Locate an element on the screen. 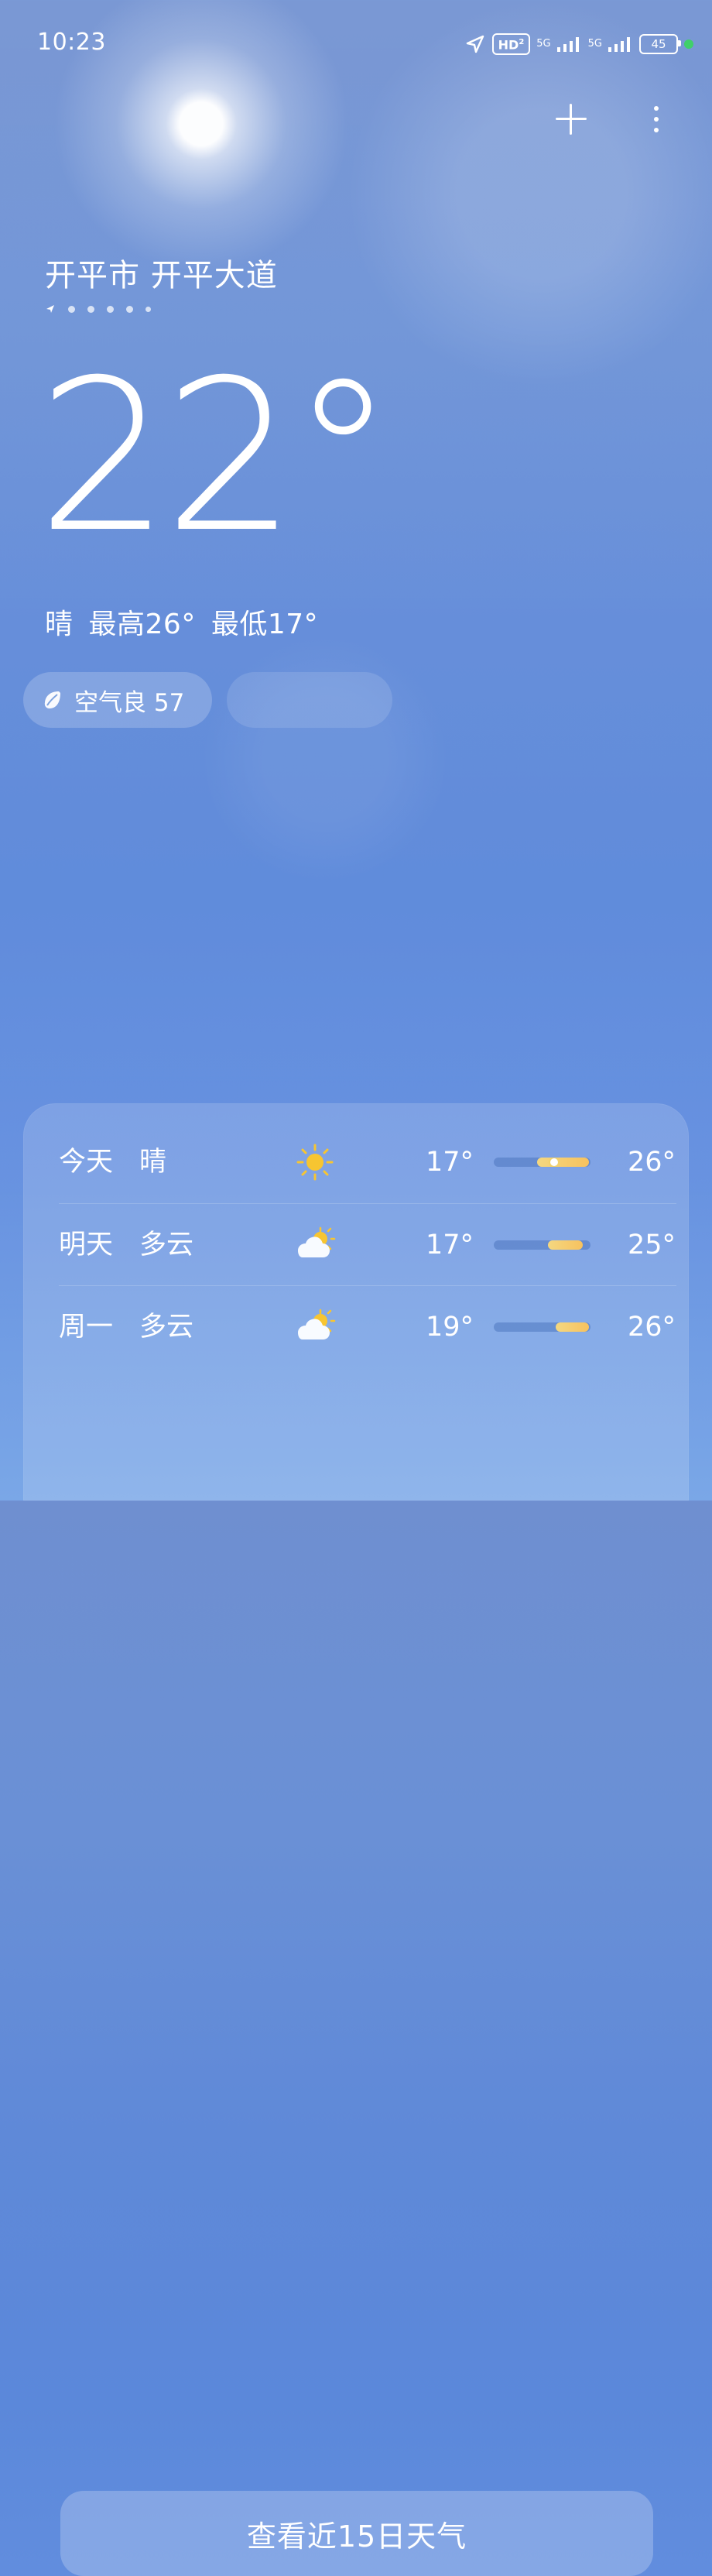 The width and height of the screenshot is (712, 2576). more-button is located at coordinates (656, 119).